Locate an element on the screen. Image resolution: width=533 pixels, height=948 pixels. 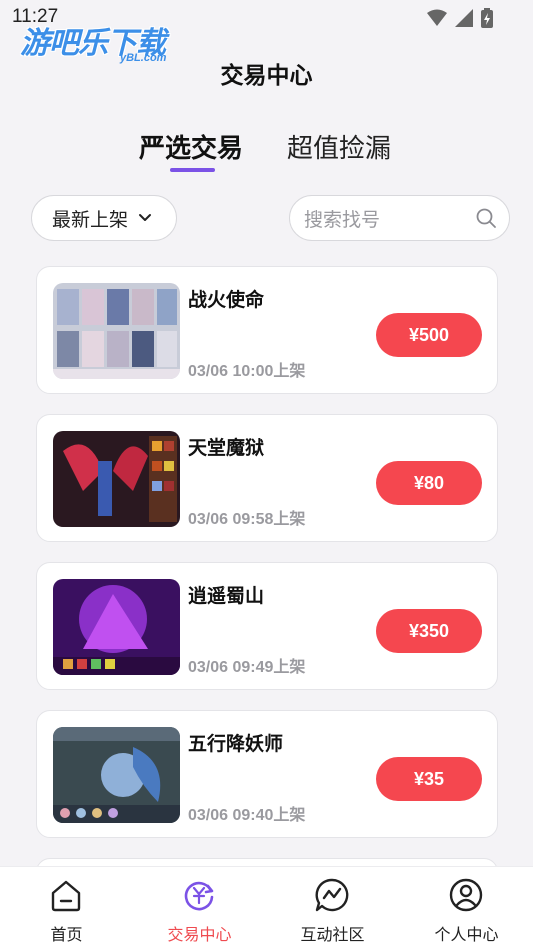
listing-card: 战火使命 03/06 10:00上架 ¥500 is located at coordinates (267, 330).